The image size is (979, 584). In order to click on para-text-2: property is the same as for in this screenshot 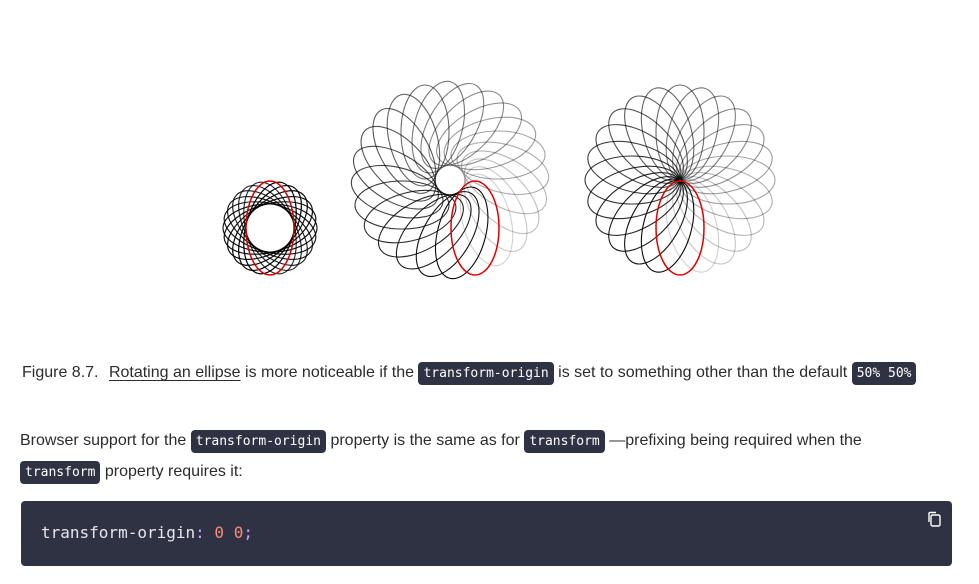, I will do `click(425, 440)`.